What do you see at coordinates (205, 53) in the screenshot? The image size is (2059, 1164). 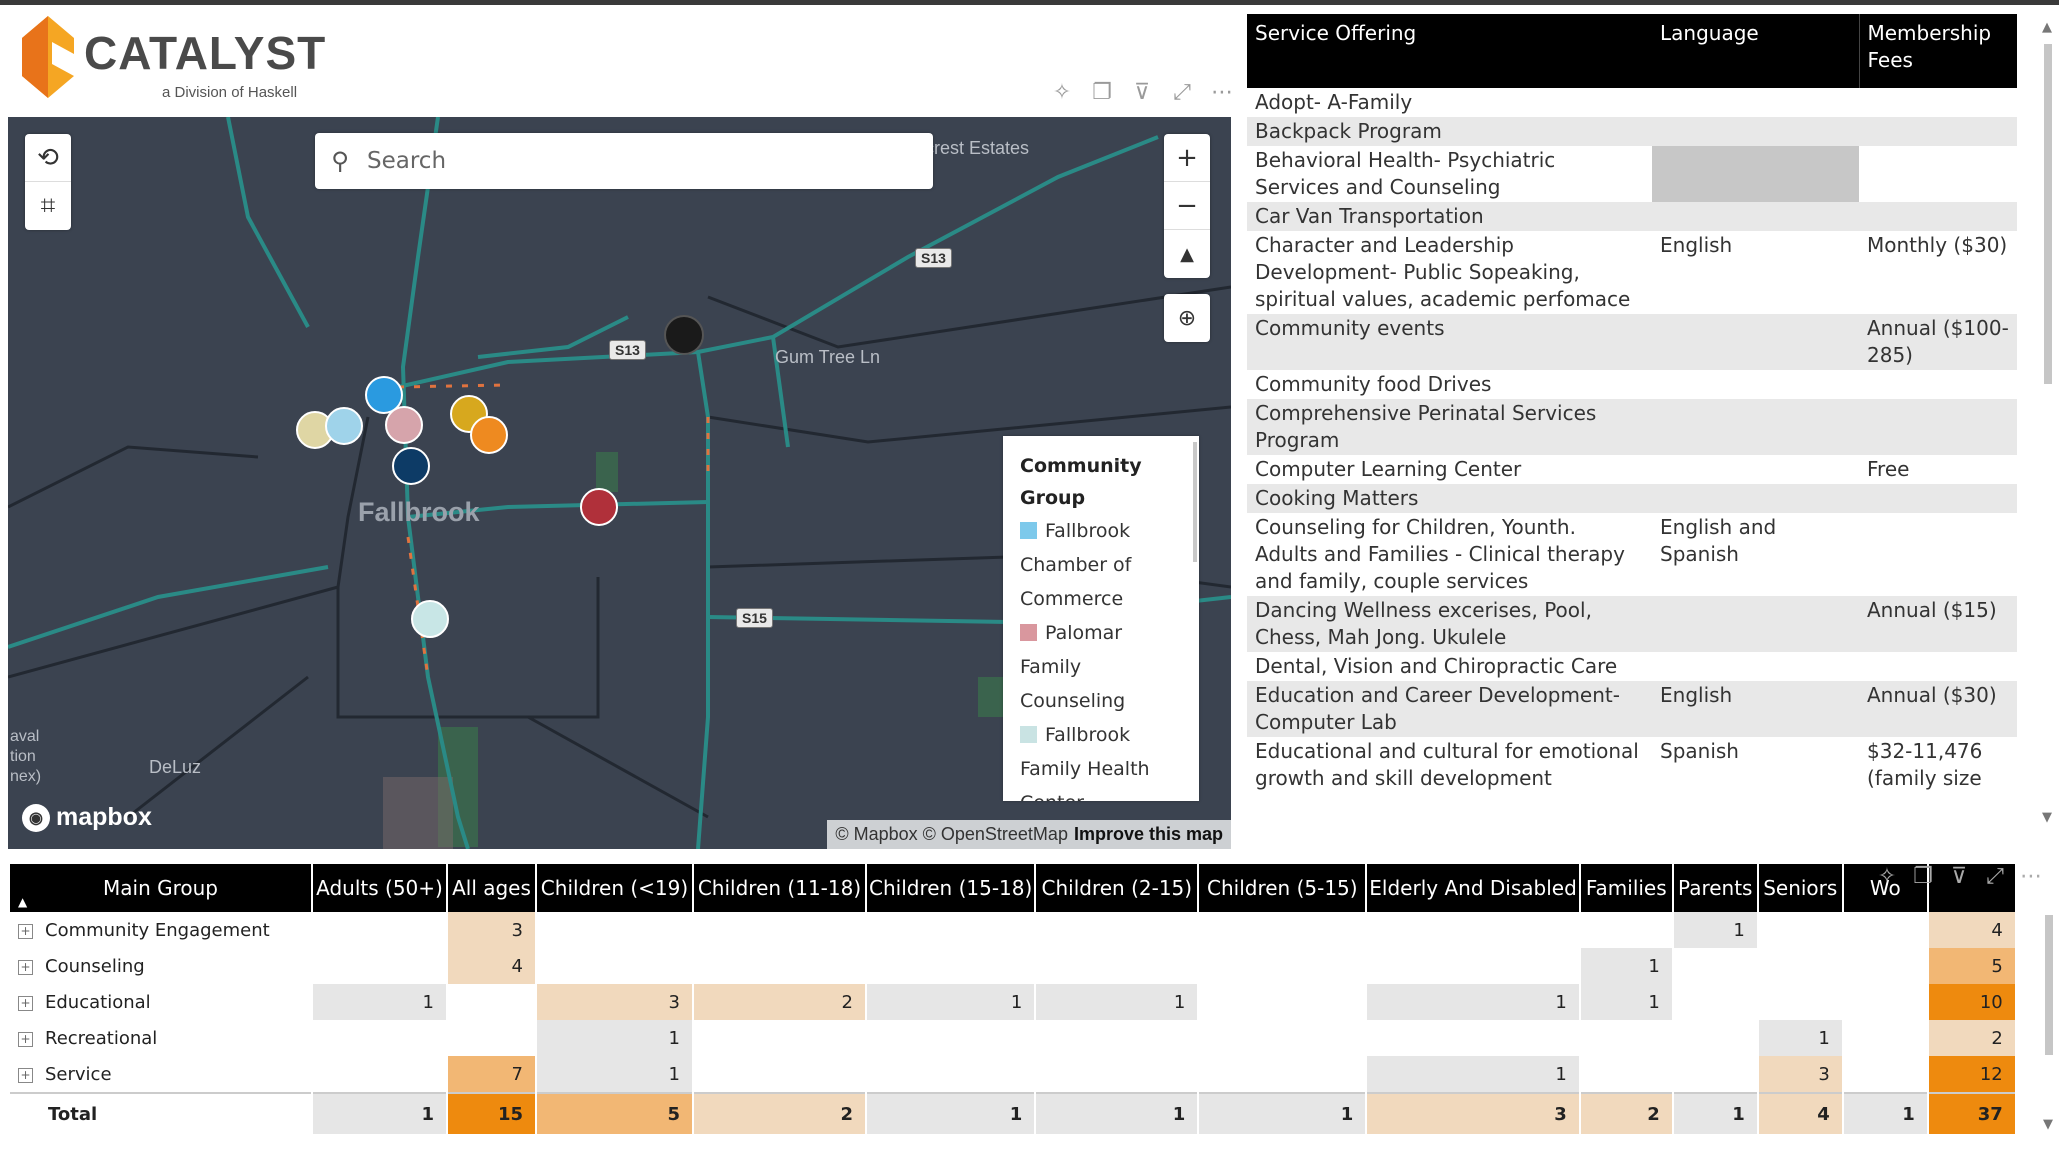 I see `logo-text: CATALYST` at bounding box center [205, 53].